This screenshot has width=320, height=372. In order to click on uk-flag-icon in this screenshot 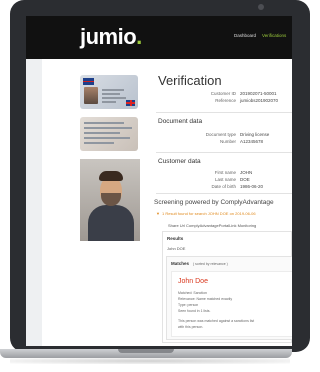, I will do `click(130, 103)`.